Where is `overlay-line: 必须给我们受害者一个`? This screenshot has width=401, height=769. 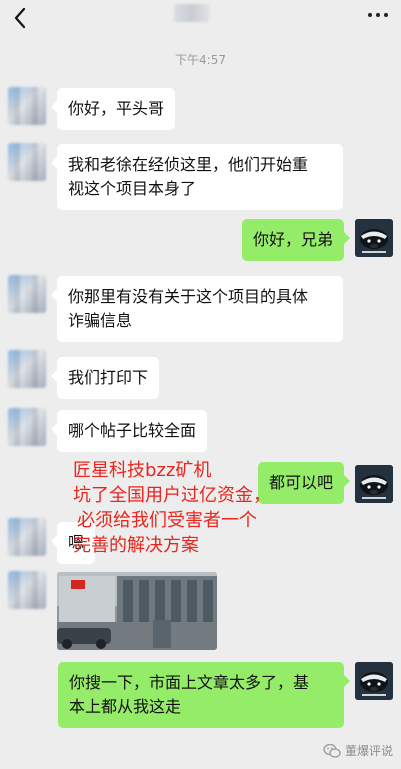
overlay-line: 必须给我们受害者一个 is located at coordinates (167, 520).